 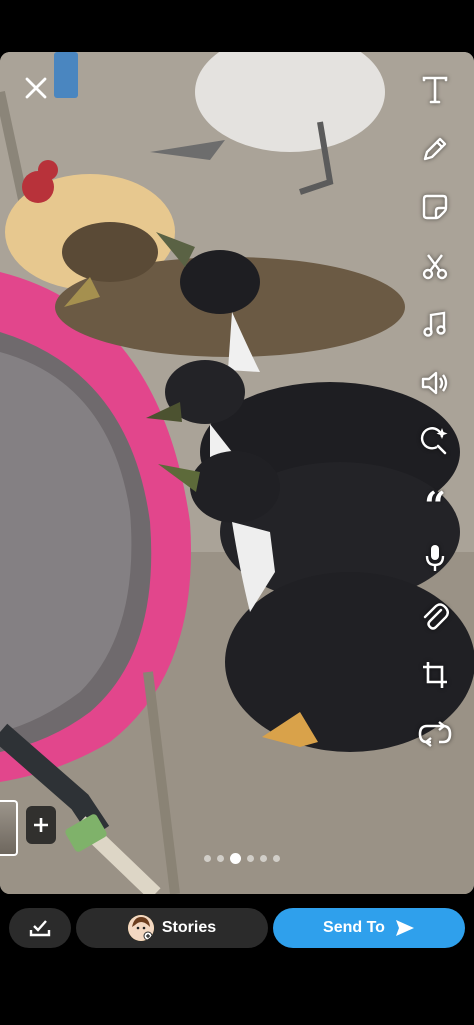 I want to click on send-to-label: Send To, so click(x=354, y=927).